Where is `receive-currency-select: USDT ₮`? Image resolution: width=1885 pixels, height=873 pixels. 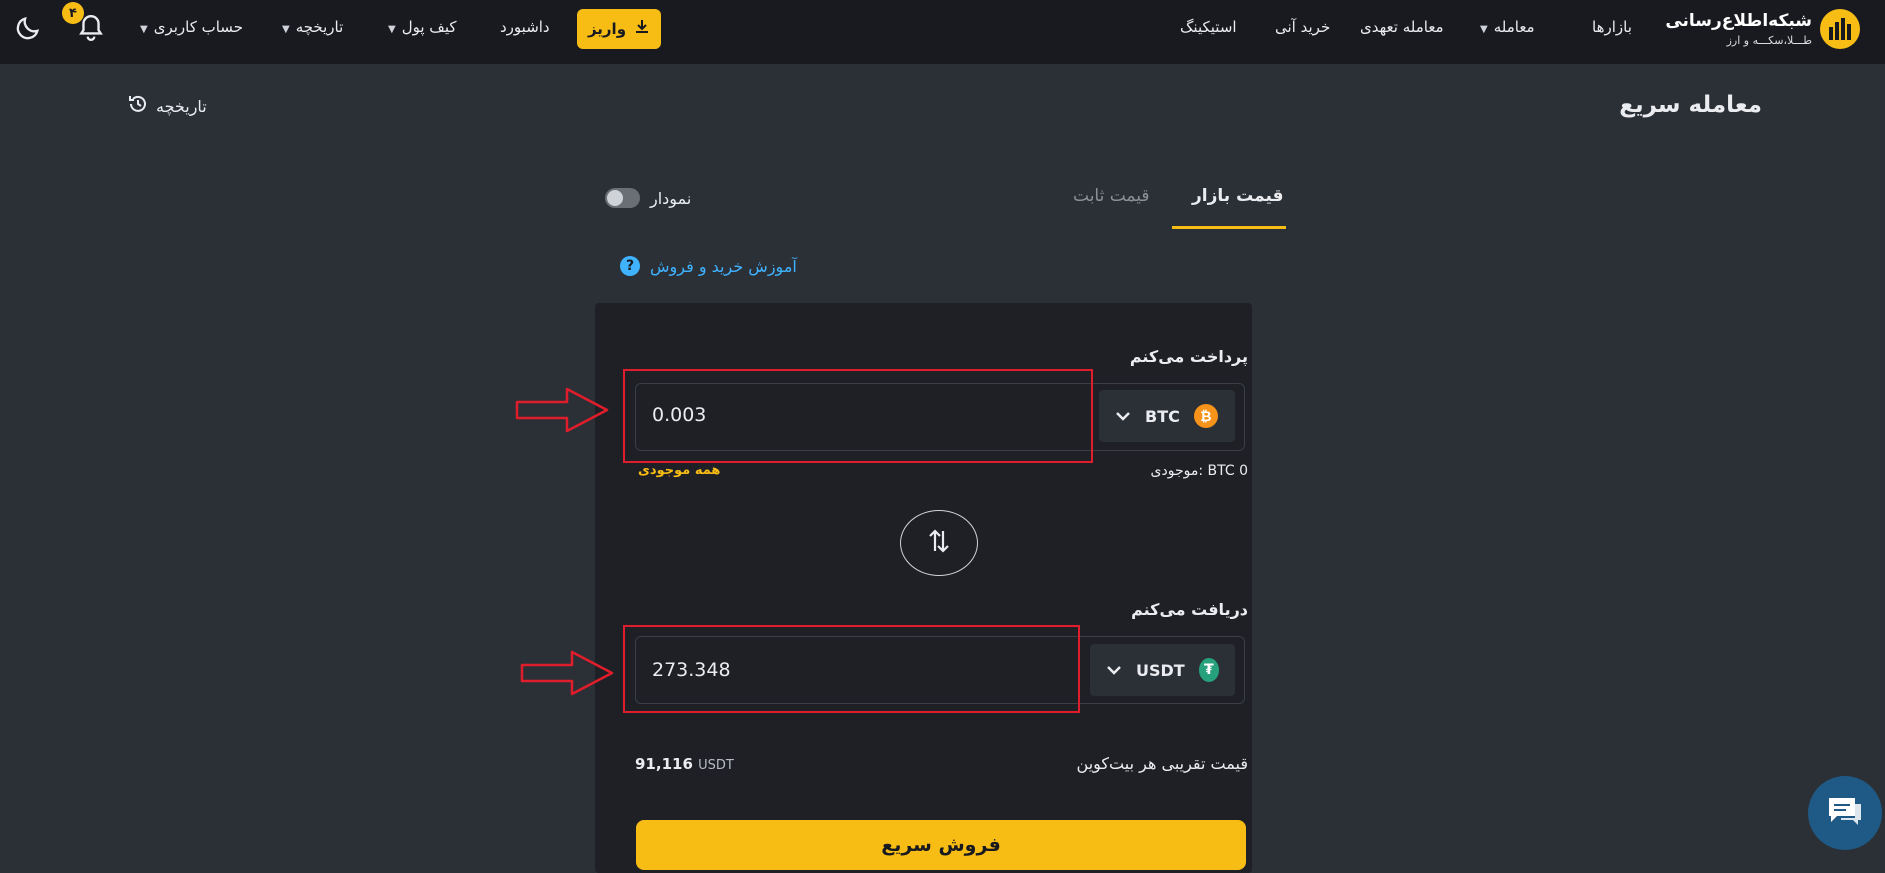
receive-currency-select: USDT ₮ is located at coordinates (1162, 670).